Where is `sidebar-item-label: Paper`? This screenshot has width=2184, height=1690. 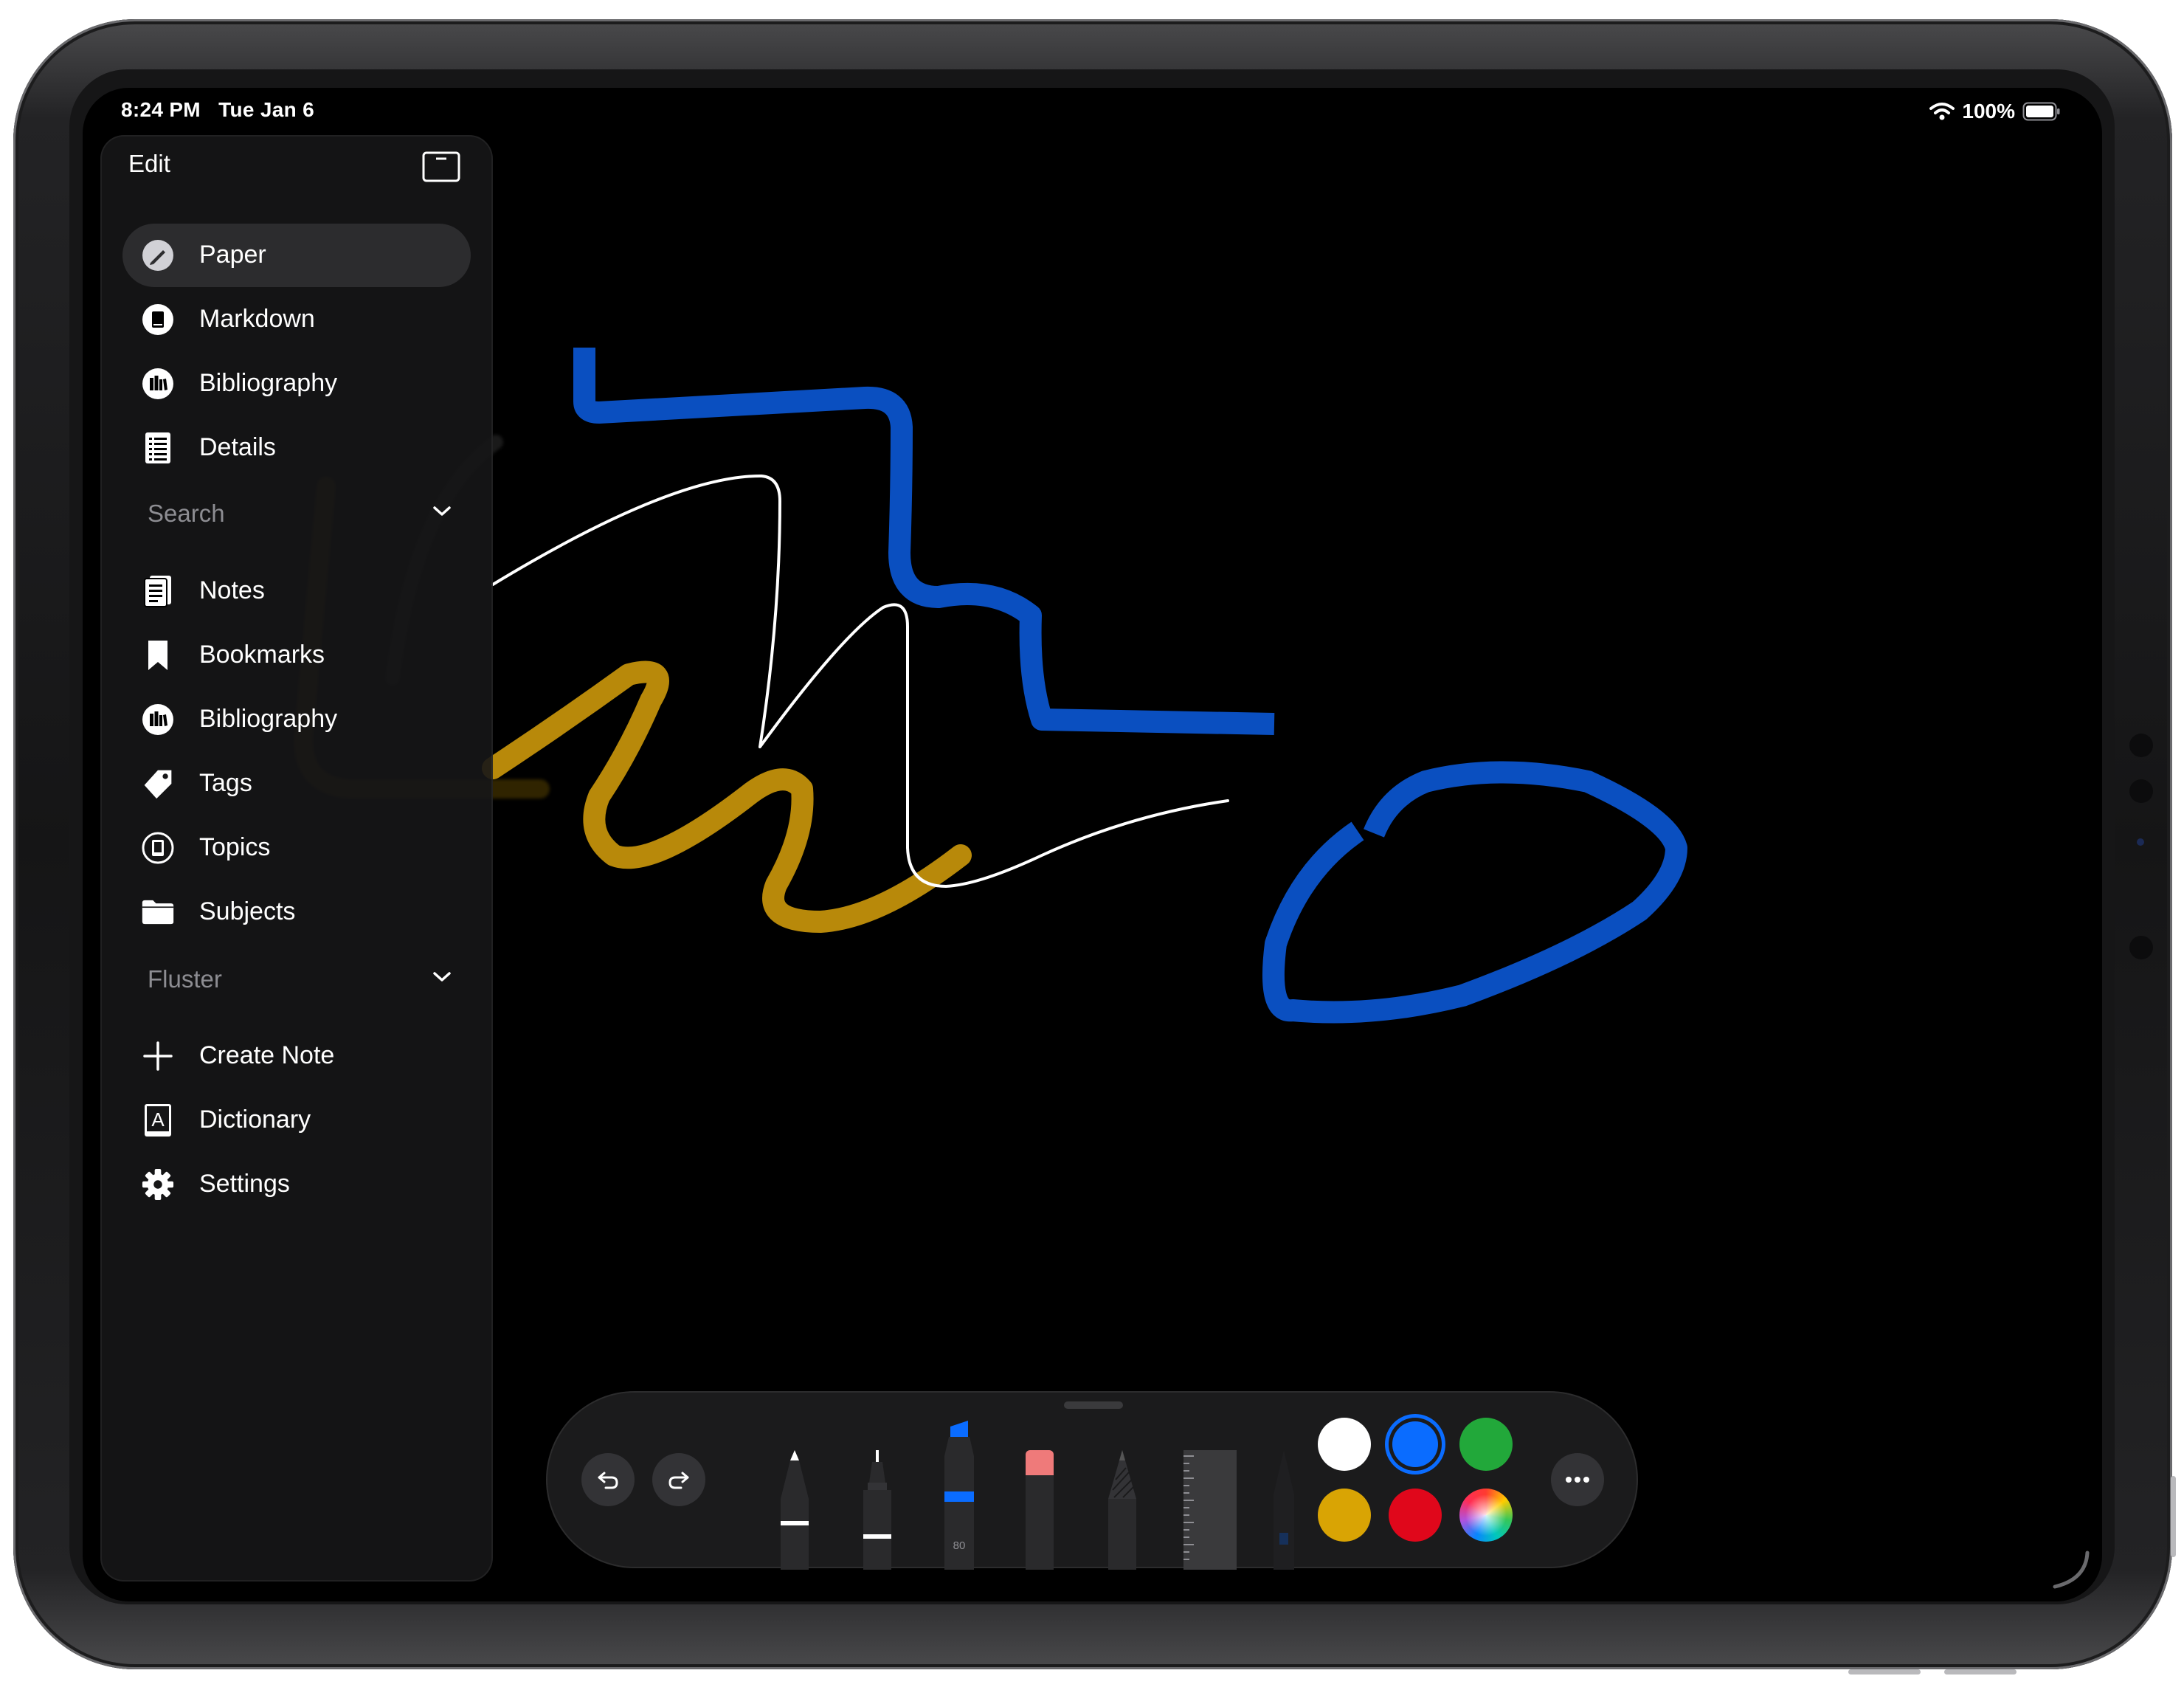
sidebar-item-label: Paper is located at coordinates (232, 255).